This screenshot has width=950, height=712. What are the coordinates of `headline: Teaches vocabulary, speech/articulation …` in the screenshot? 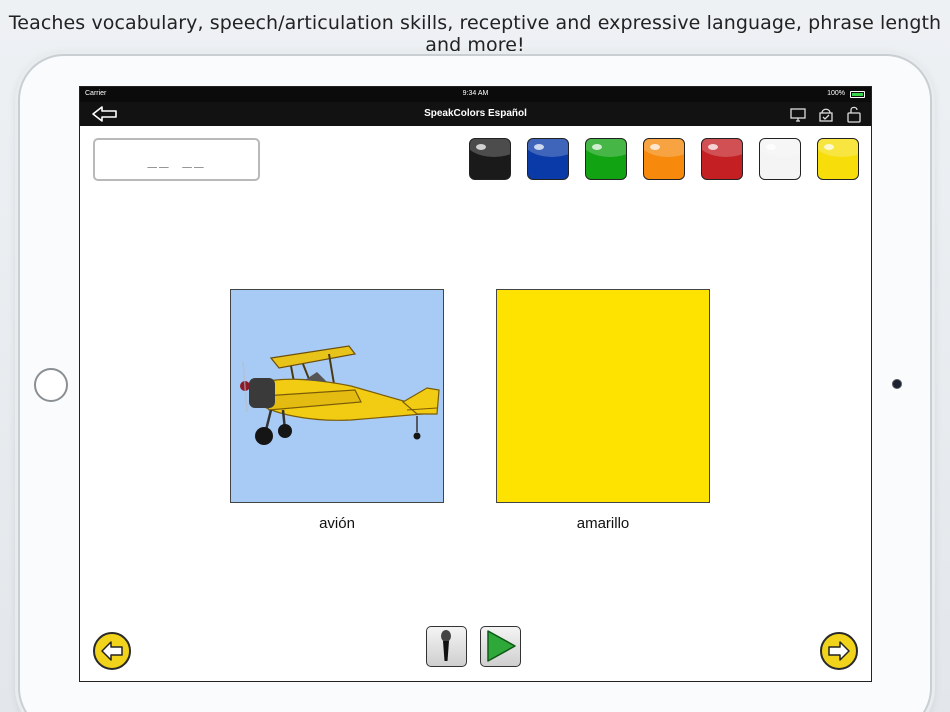 It's located at (475, 34).